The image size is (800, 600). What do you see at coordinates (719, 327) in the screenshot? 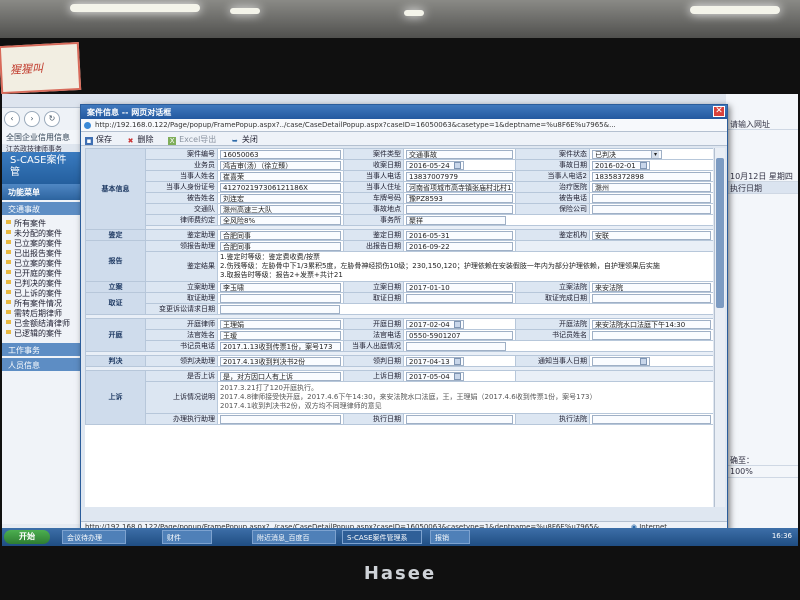
I see `form-scrollbar` at bounding box center [719, 327].